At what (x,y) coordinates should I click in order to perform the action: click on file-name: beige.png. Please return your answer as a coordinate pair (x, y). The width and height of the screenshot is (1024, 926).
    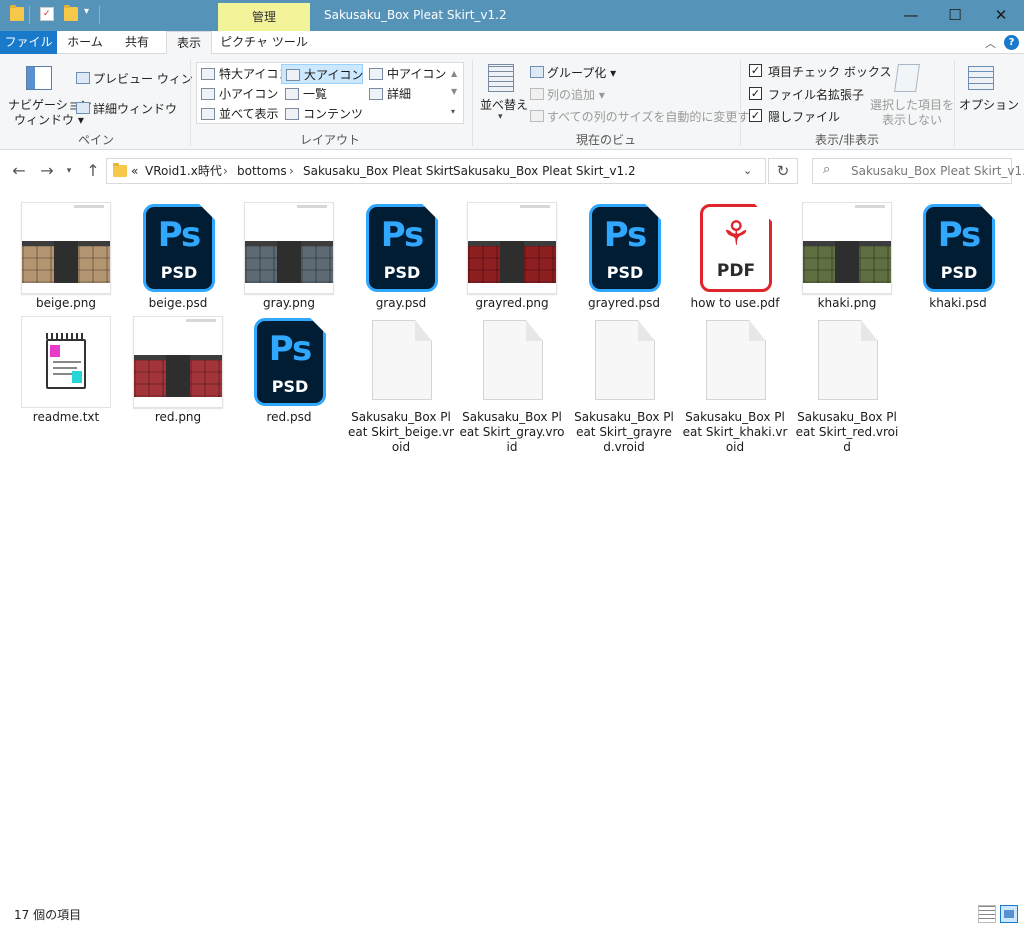
    Looking at the image, I should click on (66, 303).